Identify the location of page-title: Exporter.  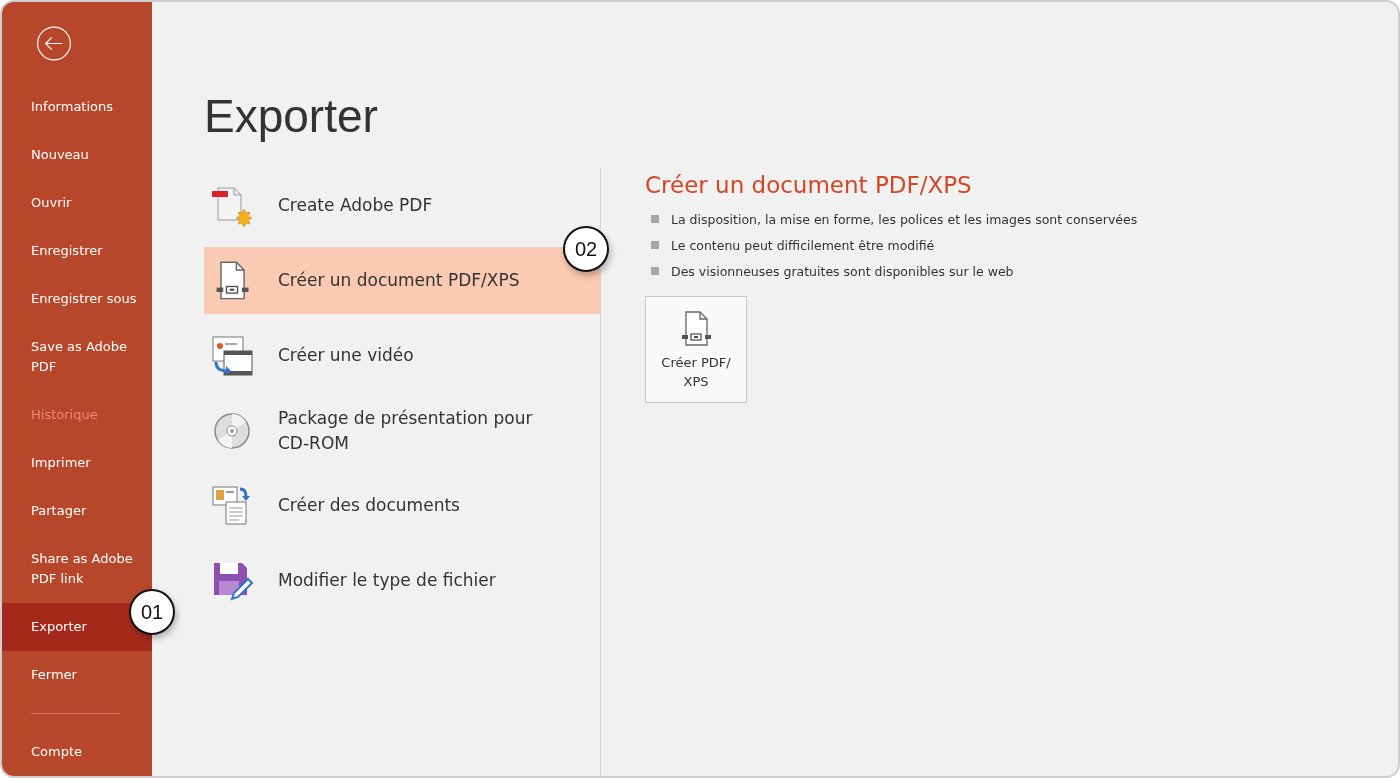
(291, 116).